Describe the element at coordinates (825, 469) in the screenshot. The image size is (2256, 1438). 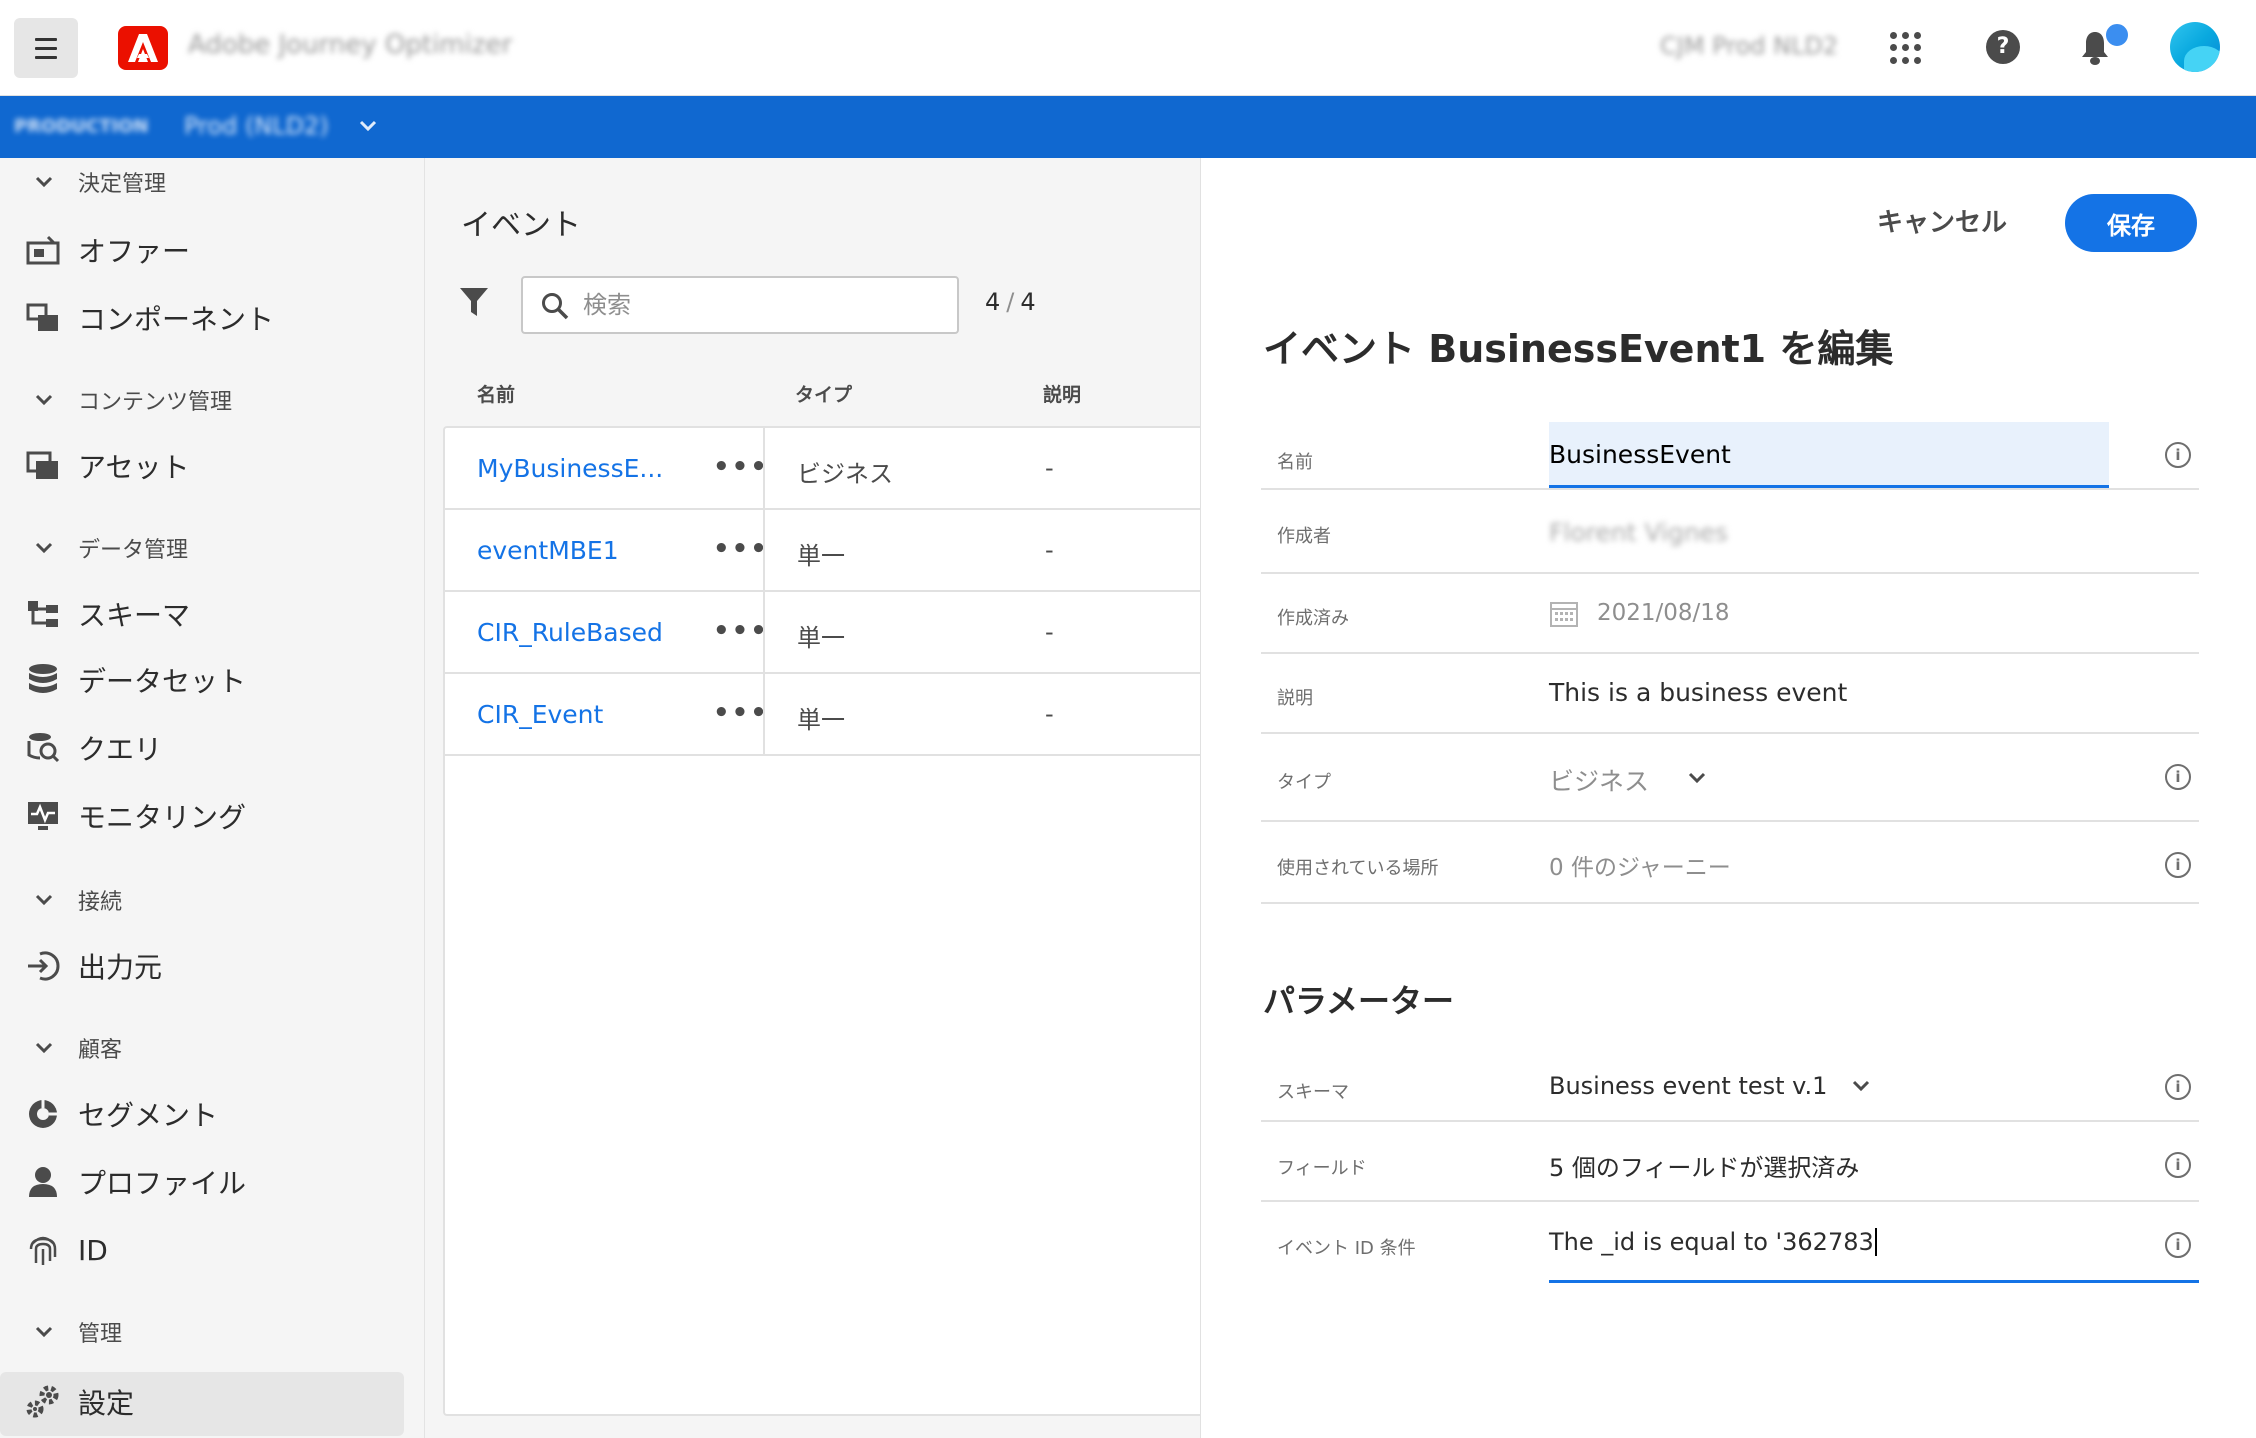
I see `table-row: MyBusinessE... ••• ビジネス -` at that location.